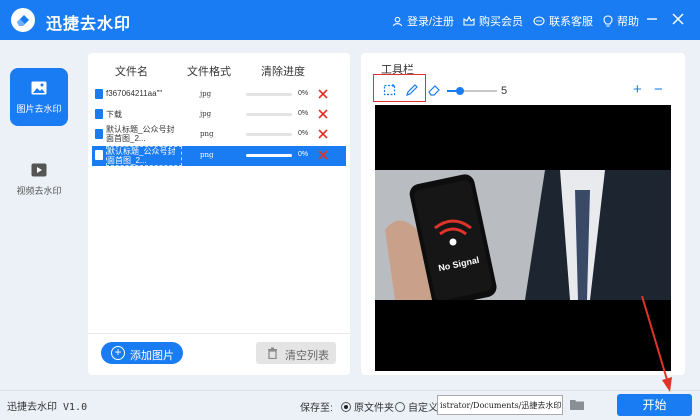 This screenshot has width=700, height=420. I want to click on radio-unchecked-icon, so click(400, 406).